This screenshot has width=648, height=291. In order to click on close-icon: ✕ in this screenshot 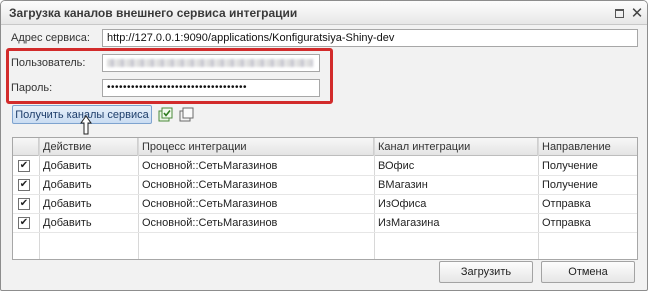, I will do `click(637, 13)`.